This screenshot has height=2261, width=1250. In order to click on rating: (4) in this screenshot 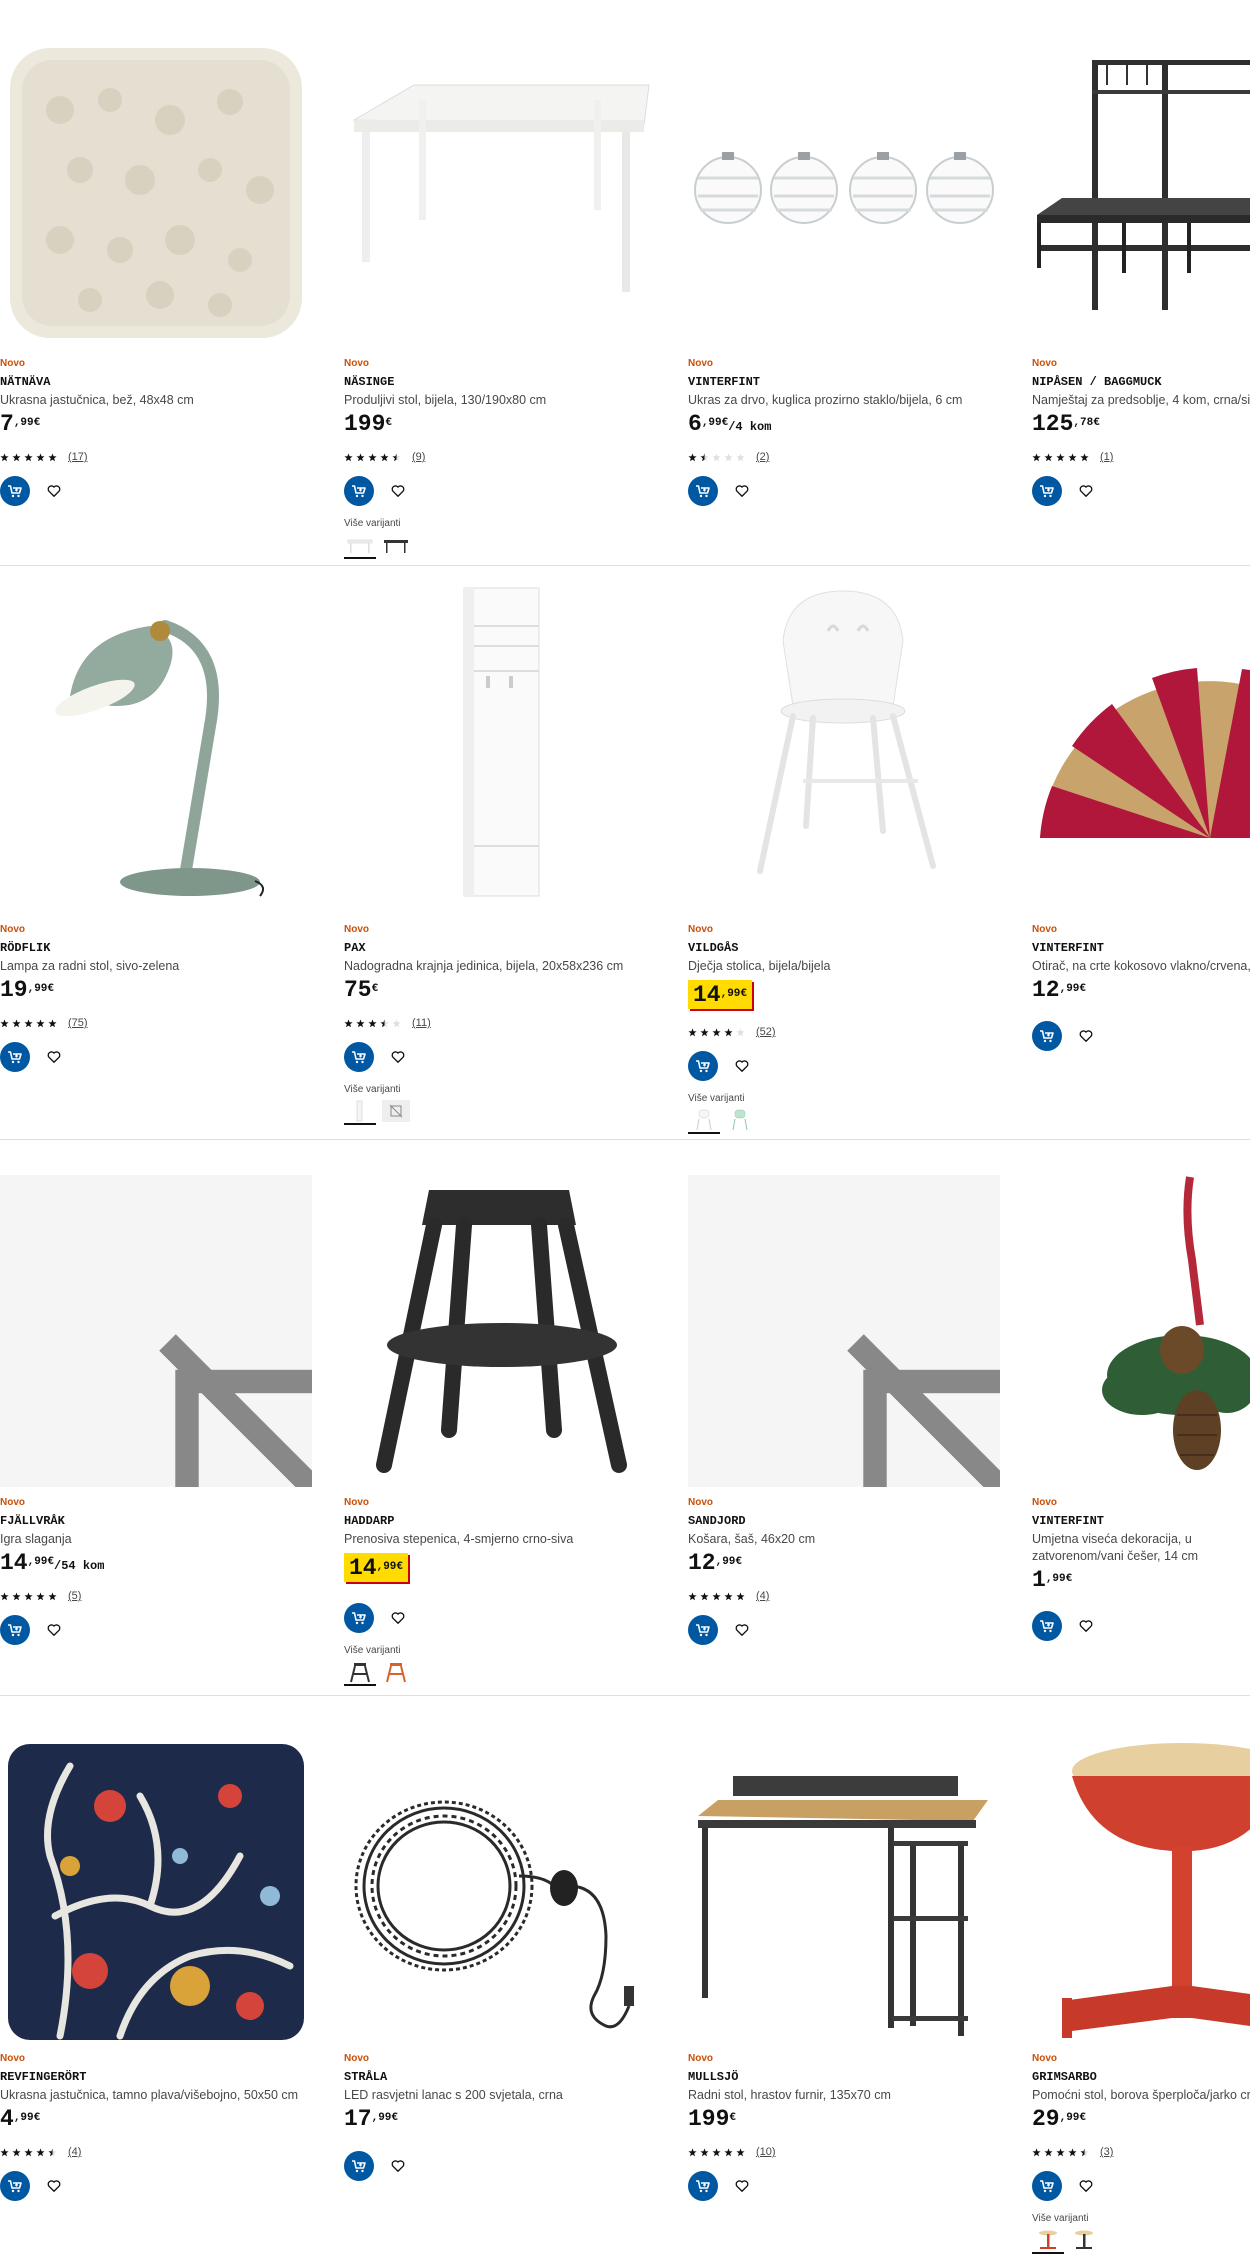, I will do `click(40, 2152)`.